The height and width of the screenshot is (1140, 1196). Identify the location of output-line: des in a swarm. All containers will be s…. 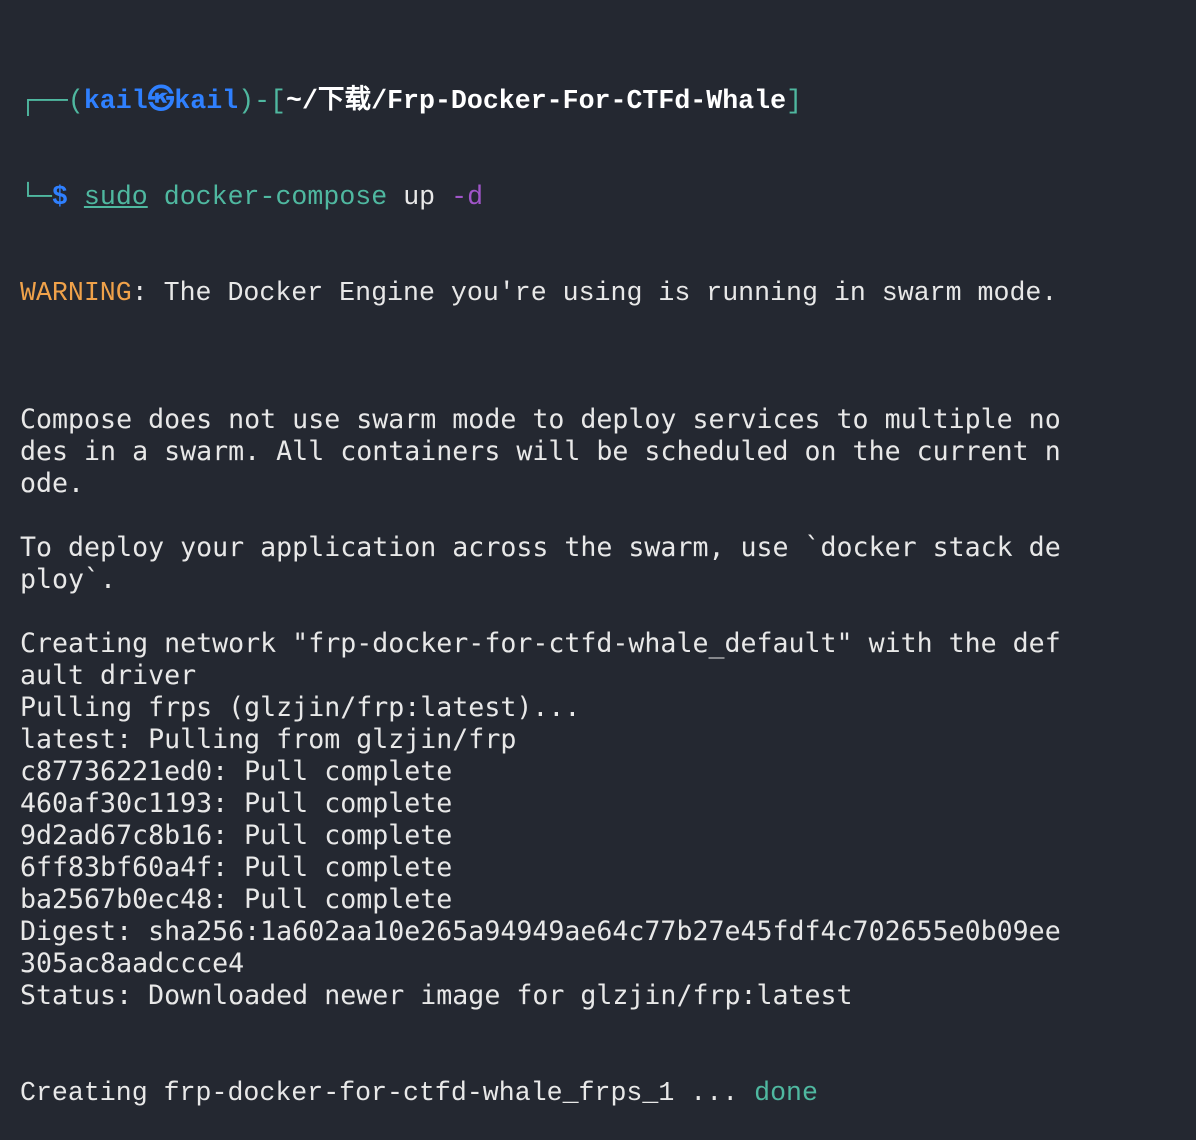
(540, 451).